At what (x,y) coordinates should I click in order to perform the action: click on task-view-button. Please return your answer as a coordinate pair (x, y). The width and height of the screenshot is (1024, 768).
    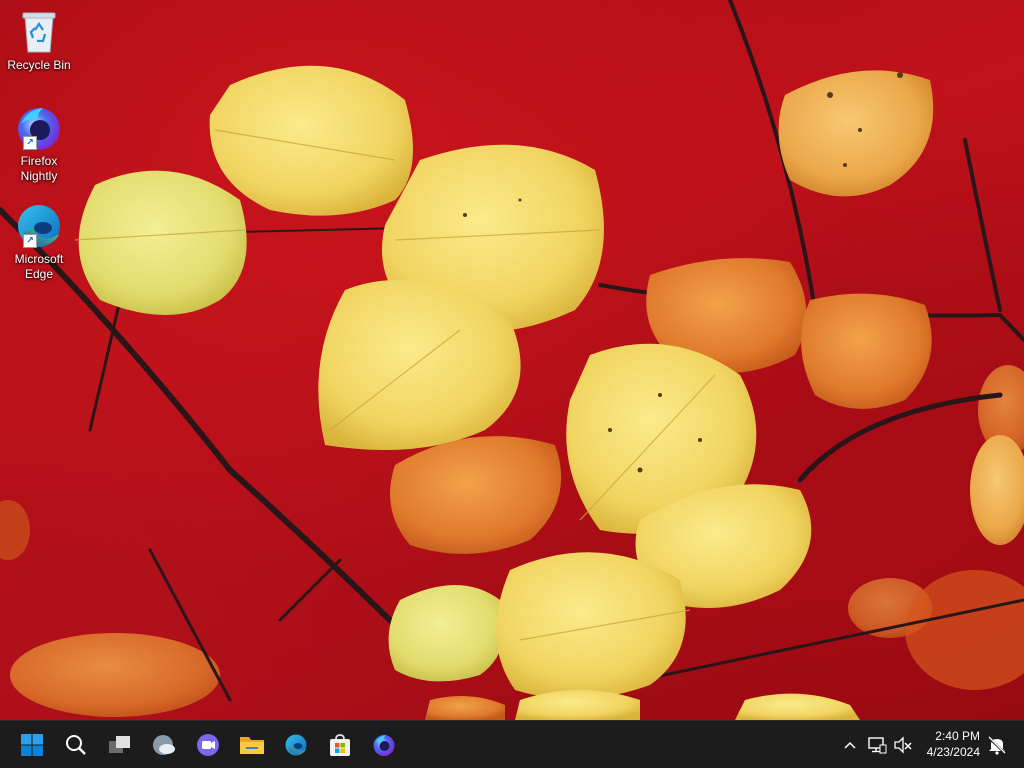
    Looking at the image, I should click on (120, 745).